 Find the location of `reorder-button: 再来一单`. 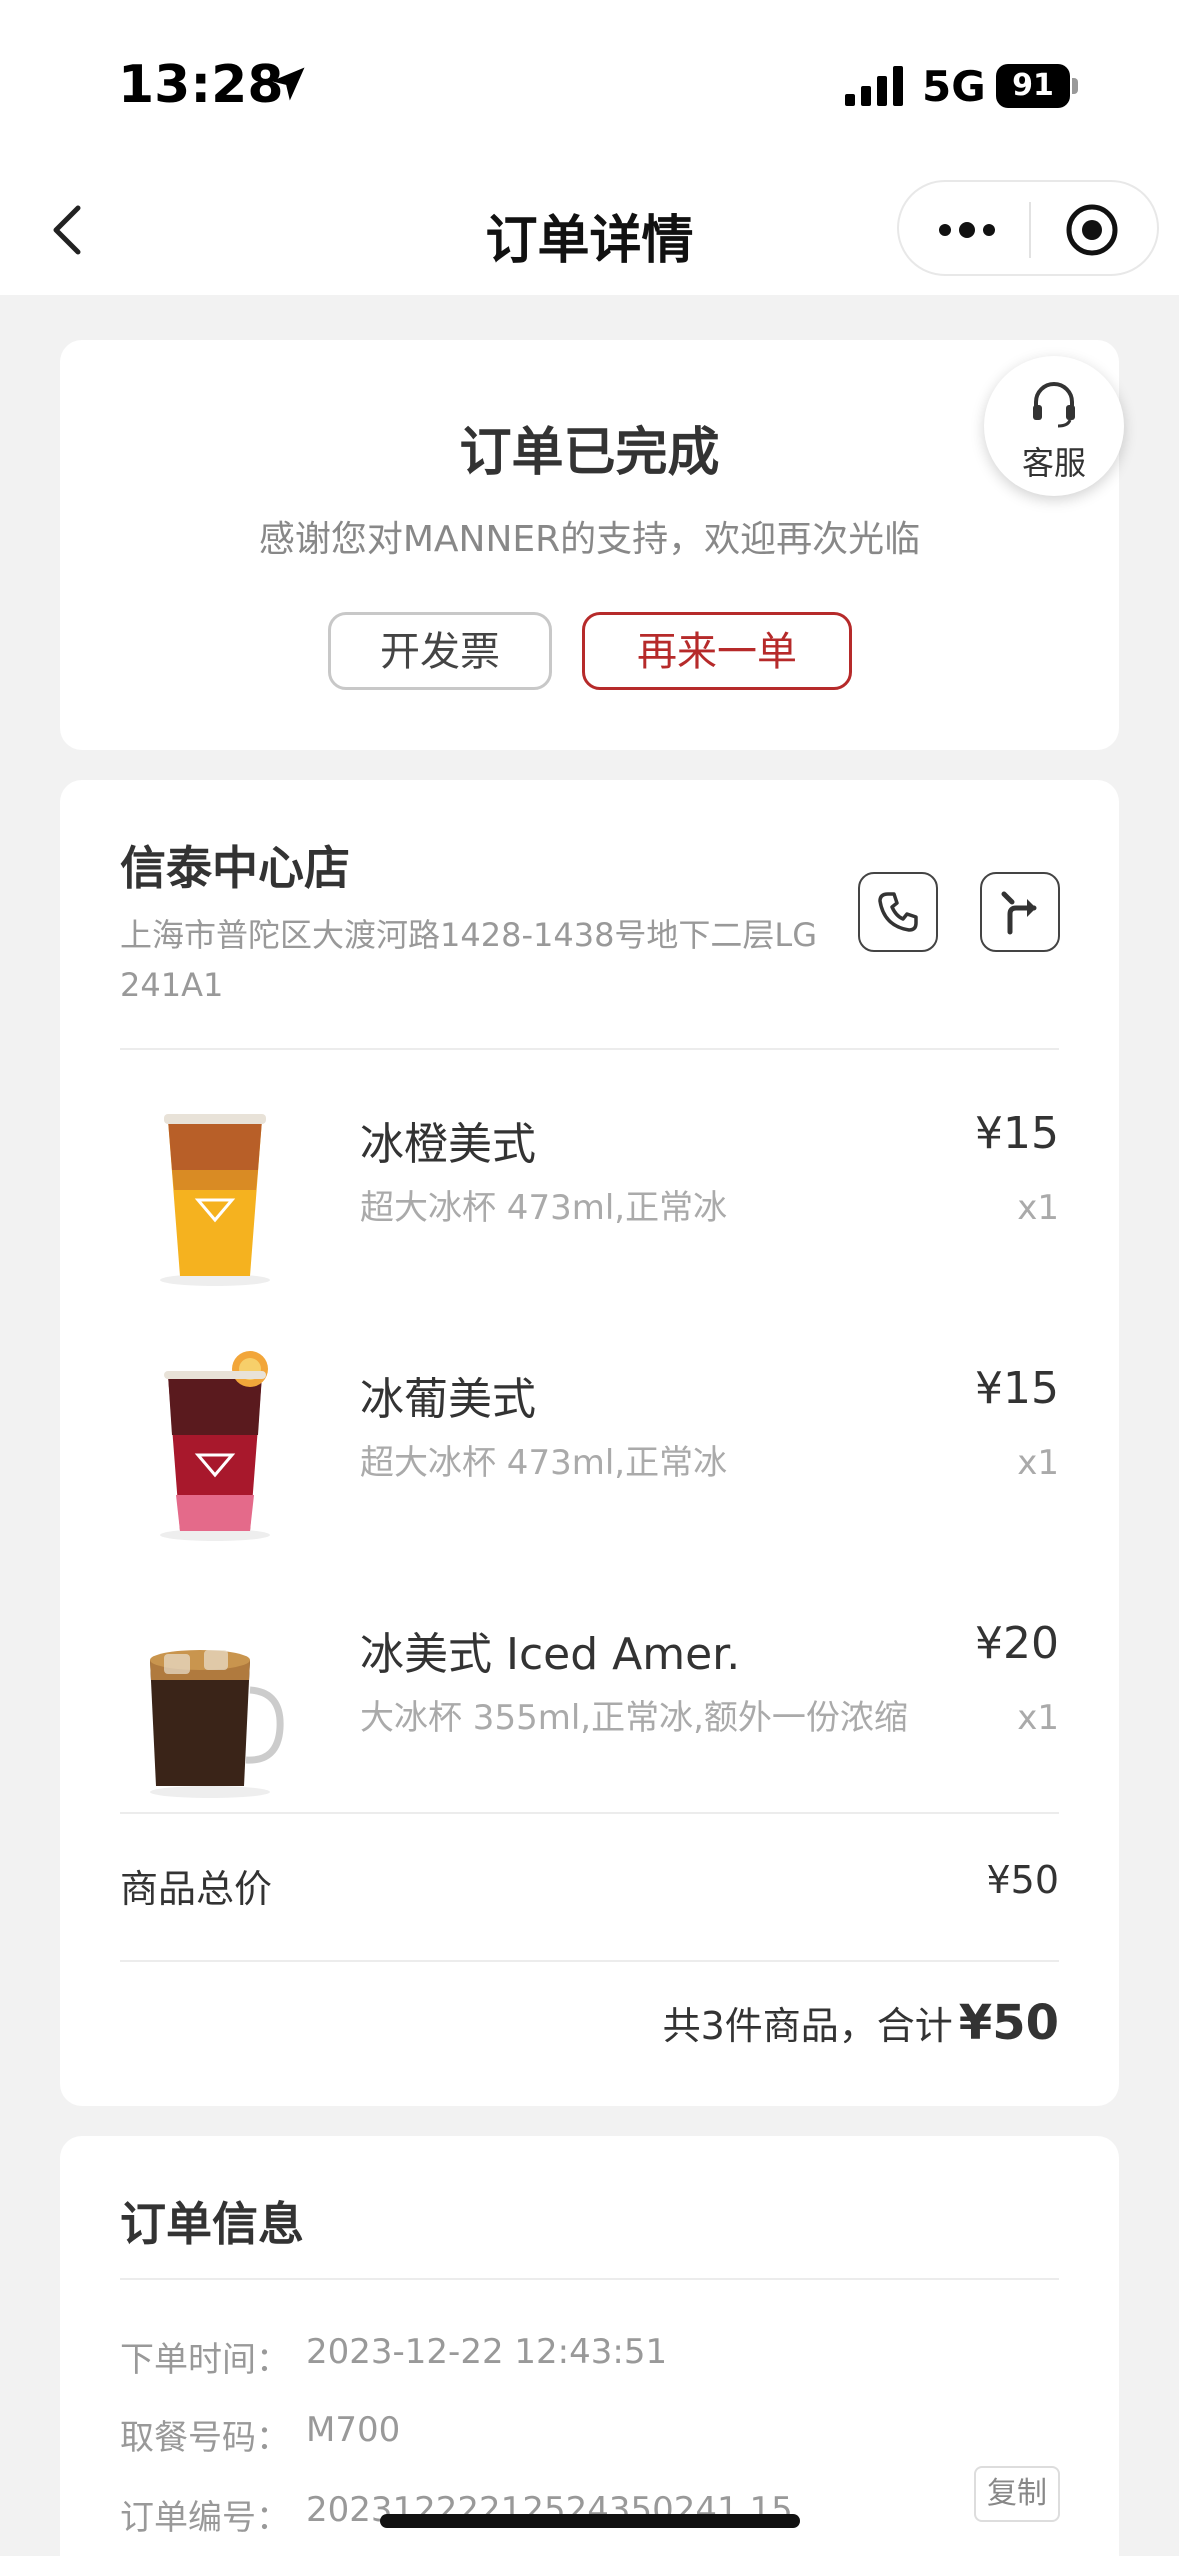

reorder-button: 再来一单 is located at coordinates (717, 651).